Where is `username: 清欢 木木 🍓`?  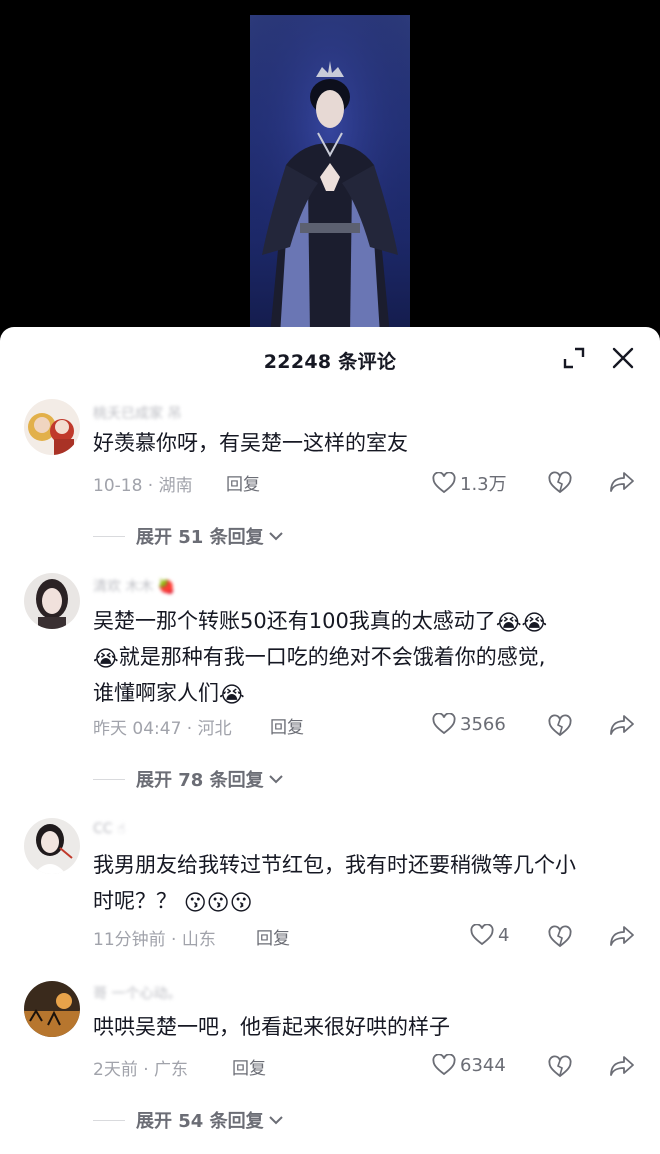 username: 清欢 木木 🍓 is located at coordinates (134, 586).